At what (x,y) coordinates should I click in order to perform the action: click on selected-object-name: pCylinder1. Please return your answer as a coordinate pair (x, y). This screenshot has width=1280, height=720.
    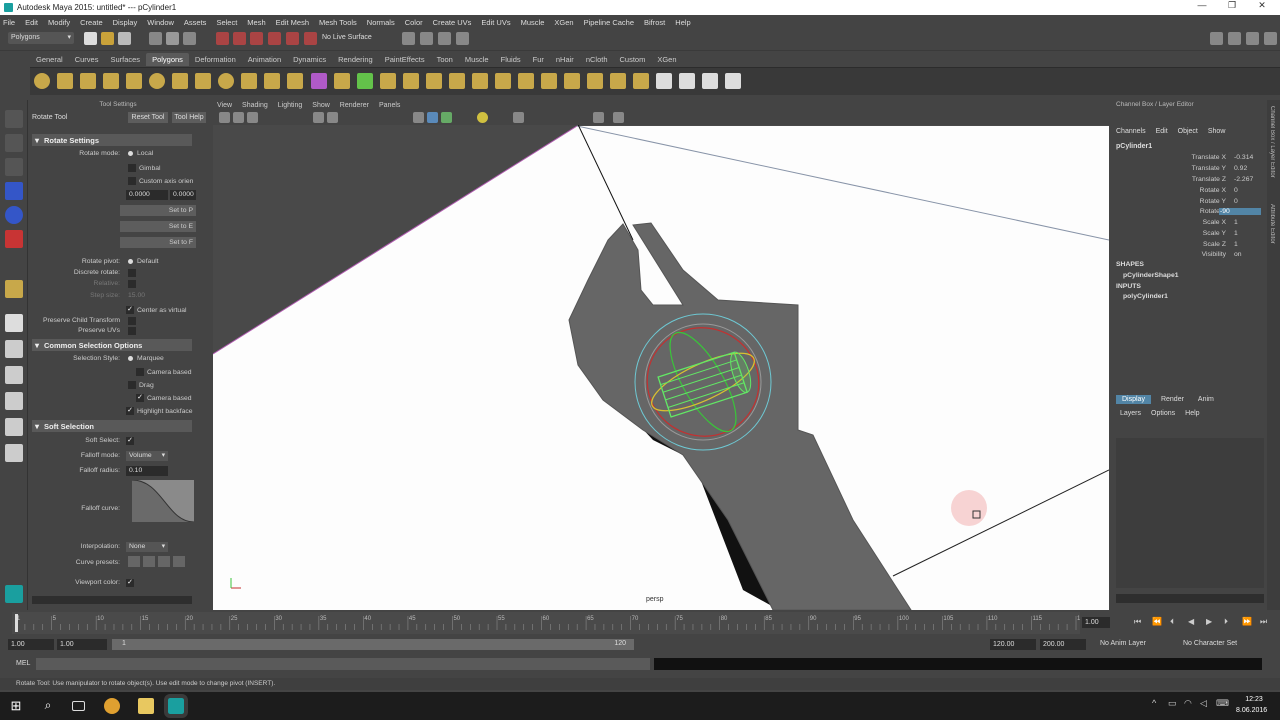
    Looking at the image, I should click on (1134, 146).